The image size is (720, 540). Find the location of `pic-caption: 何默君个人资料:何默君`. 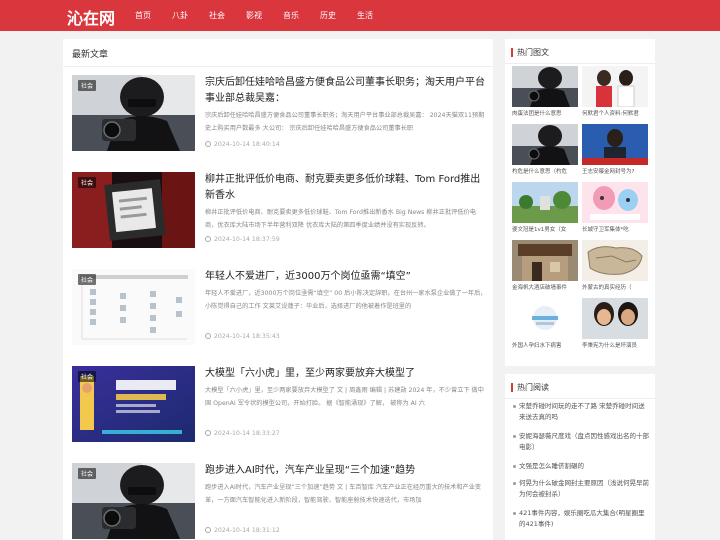

pic-caption: 何默君个人资料:何默君 is located at coordinates (615, 113).